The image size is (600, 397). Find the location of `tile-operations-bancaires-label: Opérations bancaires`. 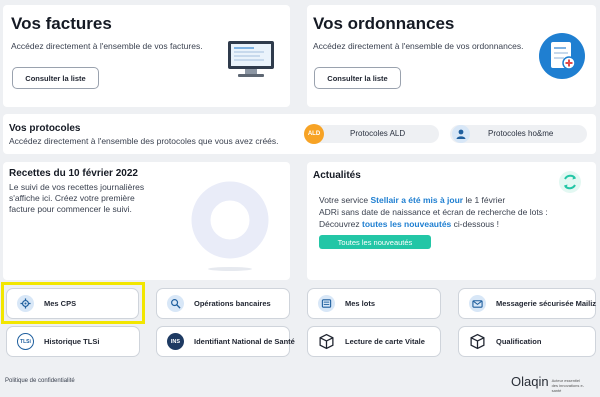

tile-operations-bancaires-label: Opérations bancaires is located at coordinates (232, 303).